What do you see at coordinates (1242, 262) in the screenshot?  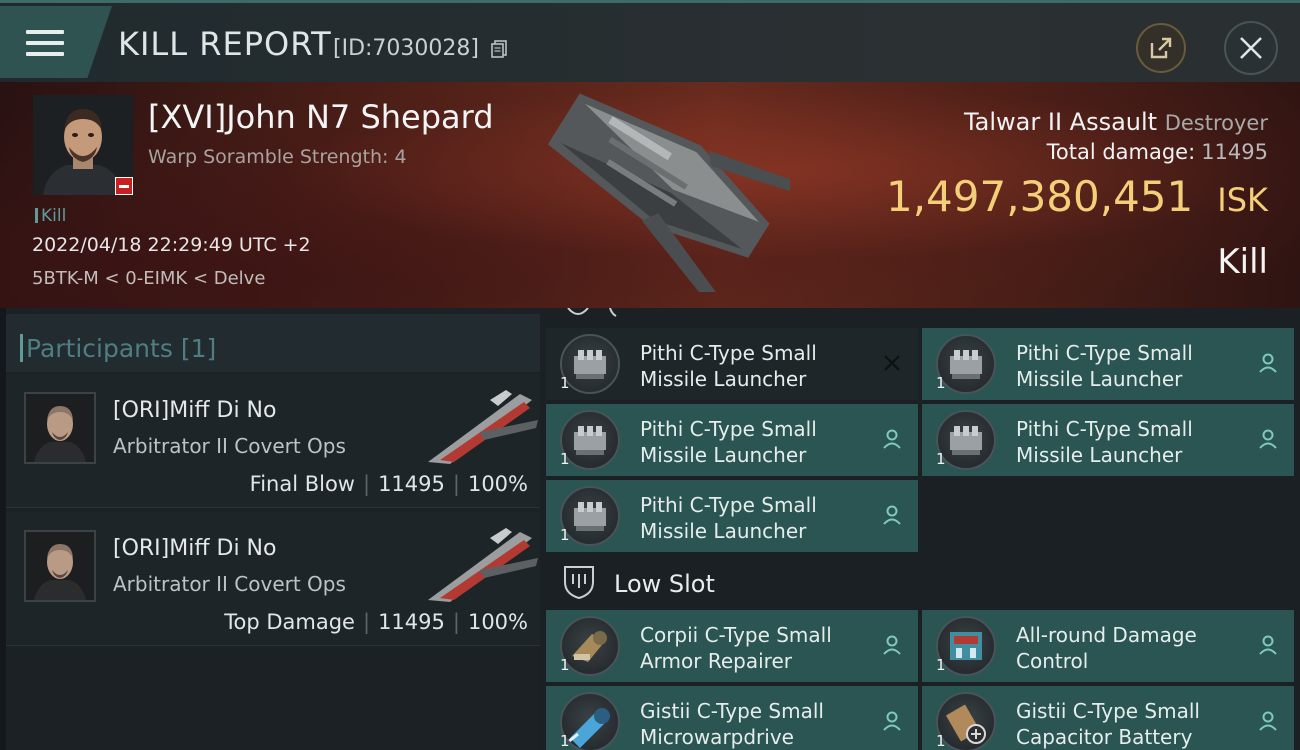 I see `result-label: Kill` at bounding box center [1242, 262].